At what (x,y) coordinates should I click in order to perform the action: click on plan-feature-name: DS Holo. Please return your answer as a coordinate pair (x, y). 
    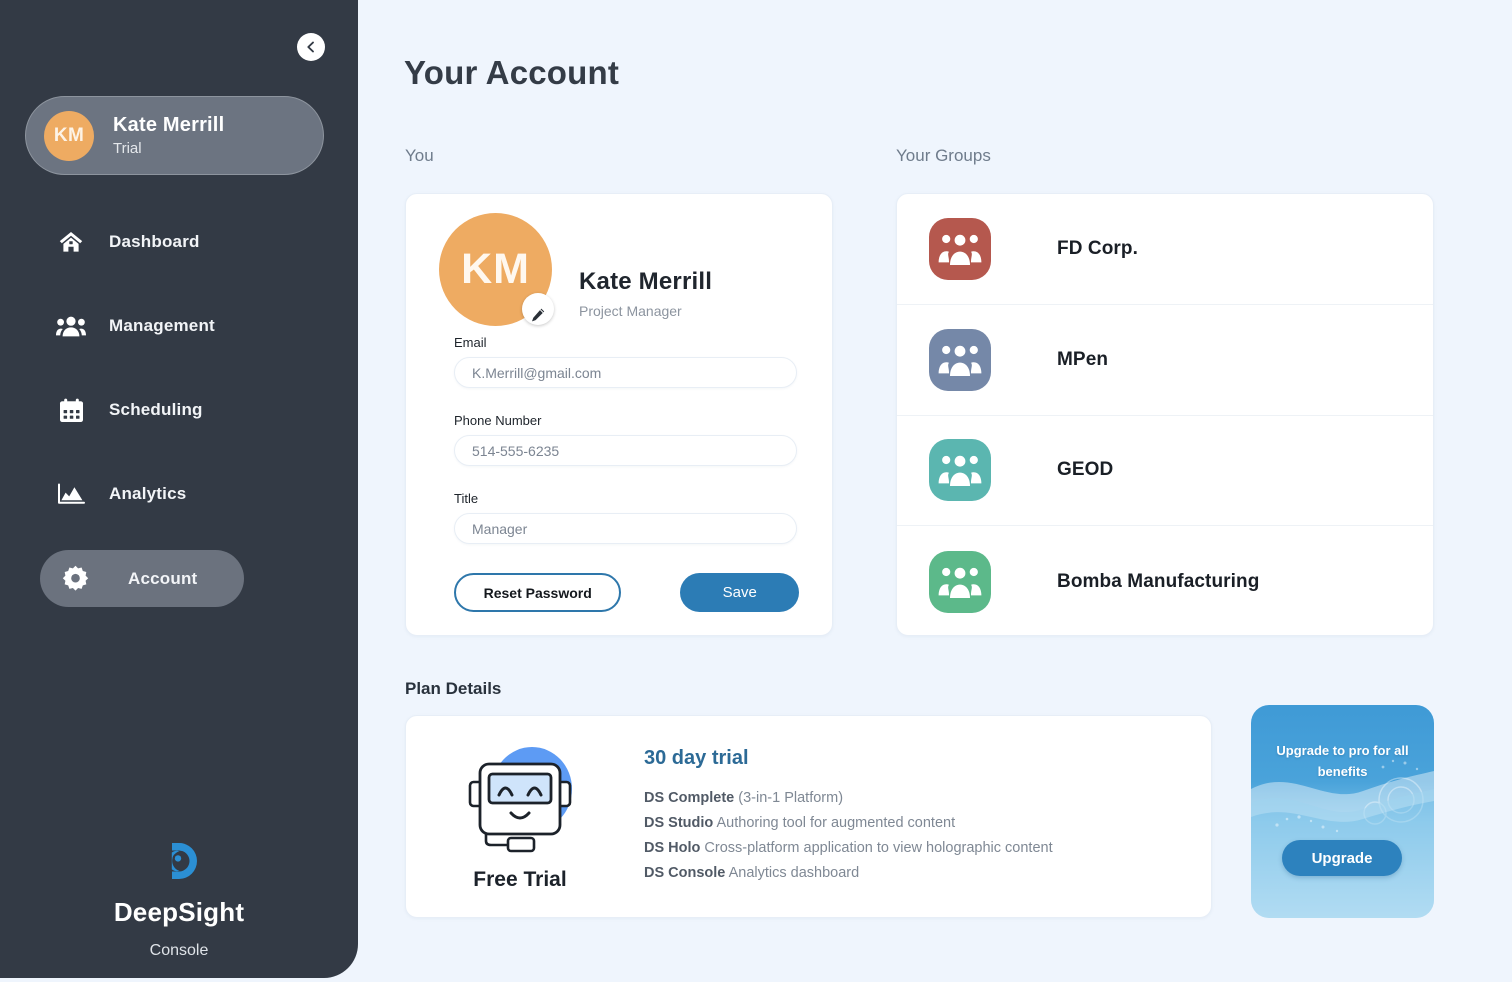
    Looking at the image, I should click on (672, 848).